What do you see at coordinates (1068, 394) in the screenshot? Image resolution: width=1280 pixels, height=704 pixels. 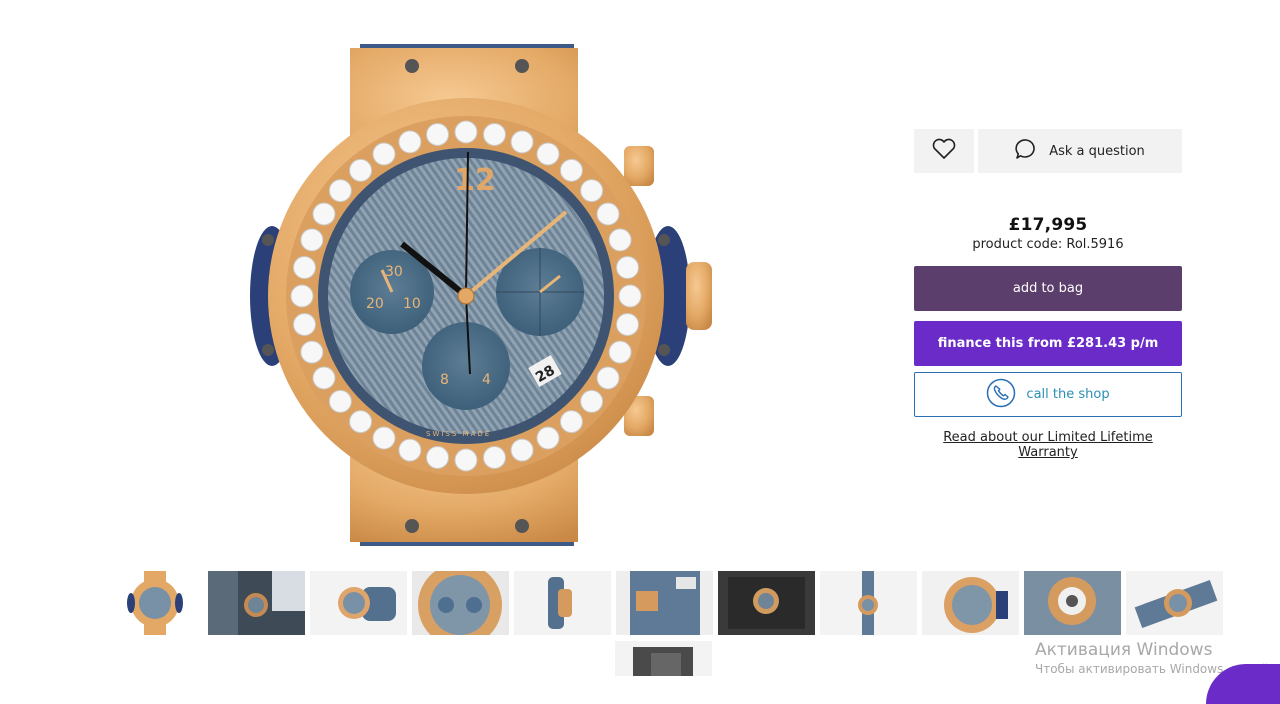 I see `call-shop-label: call the shop` at bounding box center [1068, 394].